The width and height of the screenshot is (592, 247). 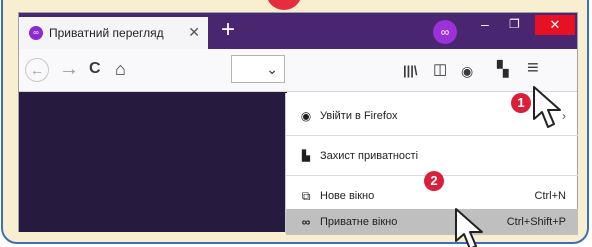 I want to click on private-browsing-indicator-icon: ∞, so click(x=445, y=32).